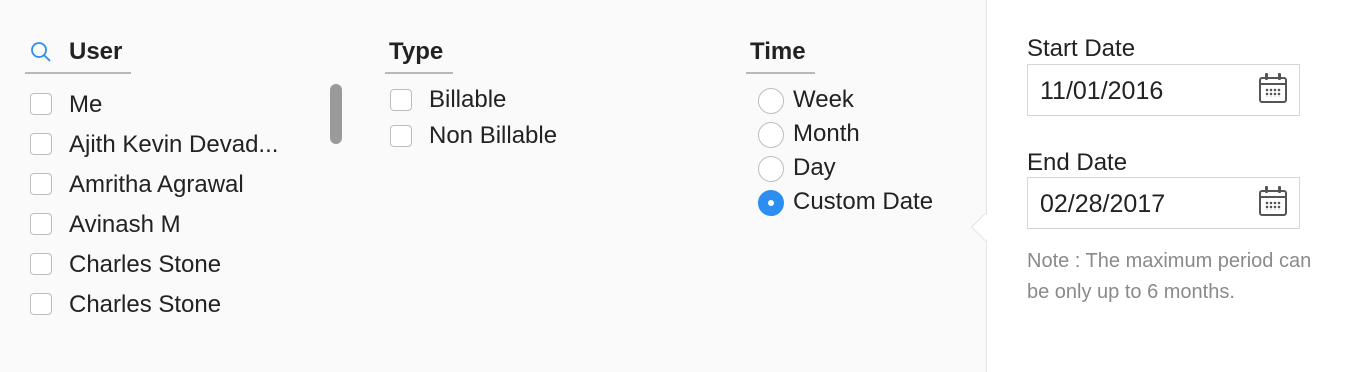 This screenshot has height=372, width=1360. I want to click on time-label-week: Week, so click(823, 99).